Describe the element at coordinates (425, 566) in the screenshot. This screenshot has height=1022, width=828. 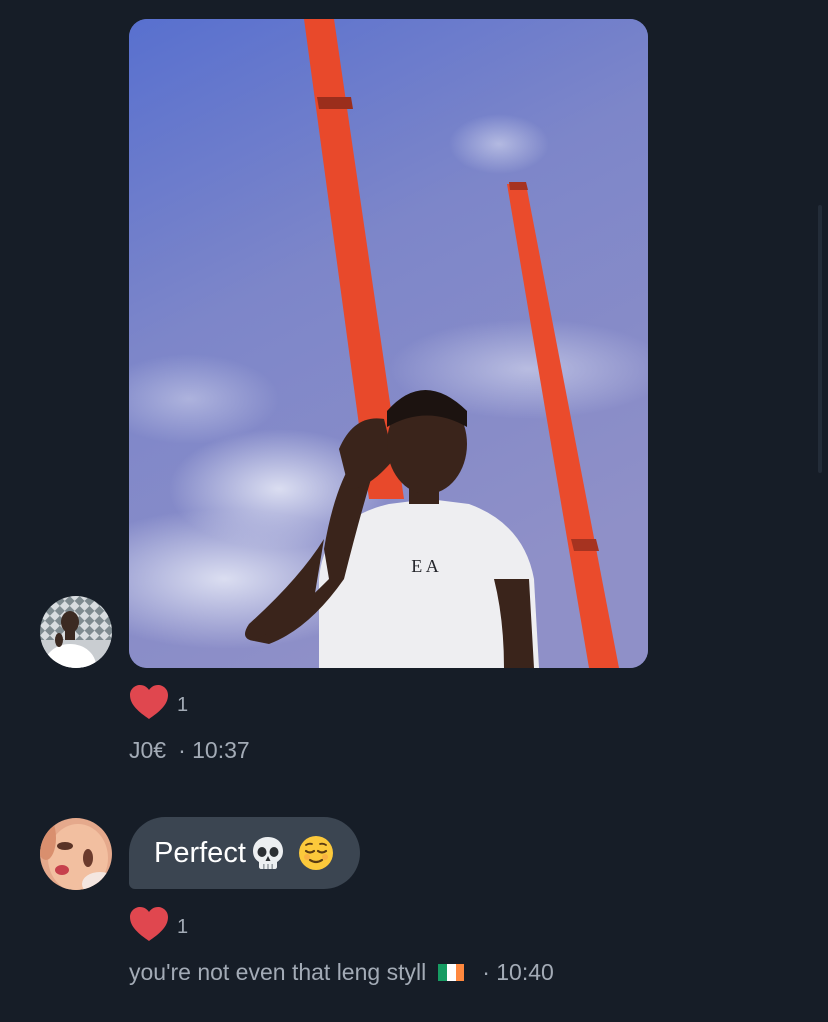
I see `shirt-logo: E A` at that location.